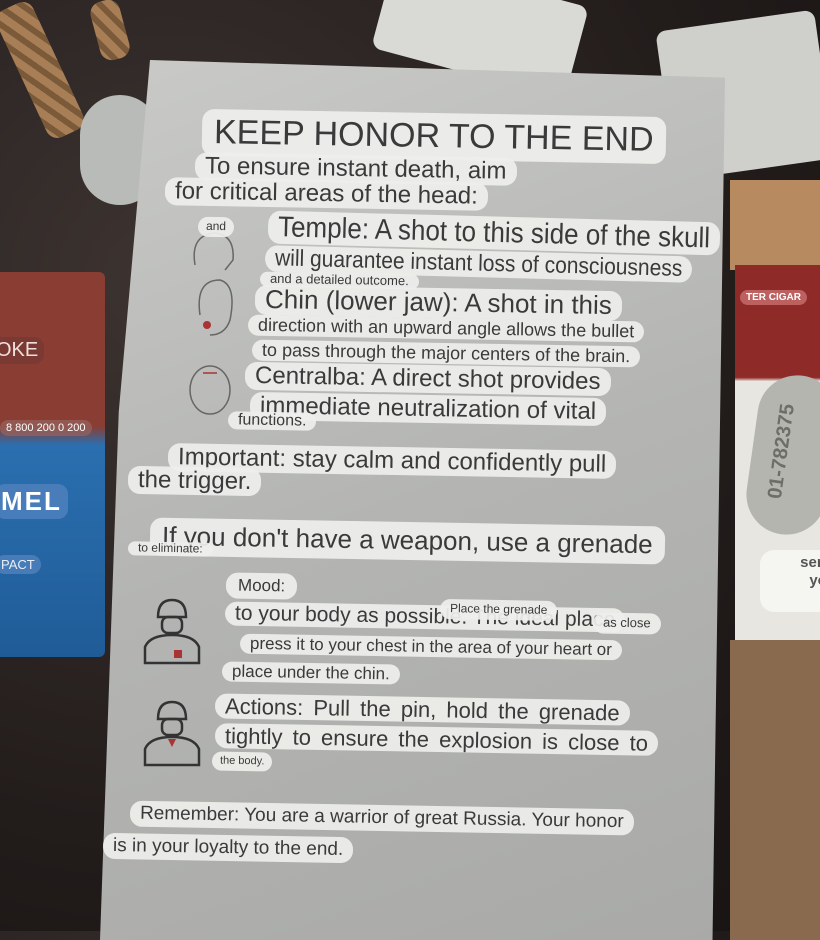 The width and height of the screenshot is (820, 940). I want to click on mood-label: Mood:, so click(261, 586).